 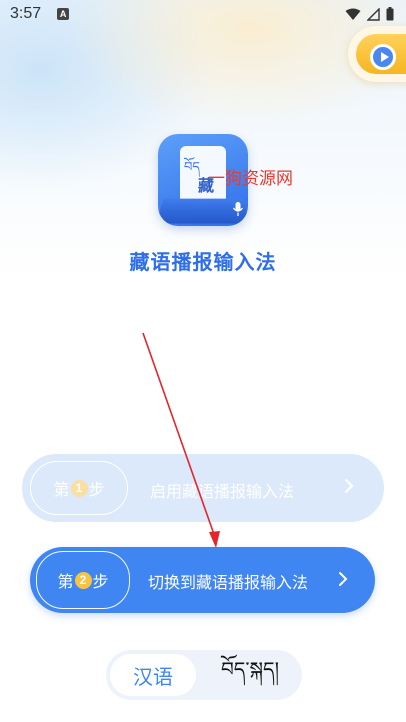 I want to click on language-option-tibetan: བོད་སྐད།, so click(x=250, y=675).